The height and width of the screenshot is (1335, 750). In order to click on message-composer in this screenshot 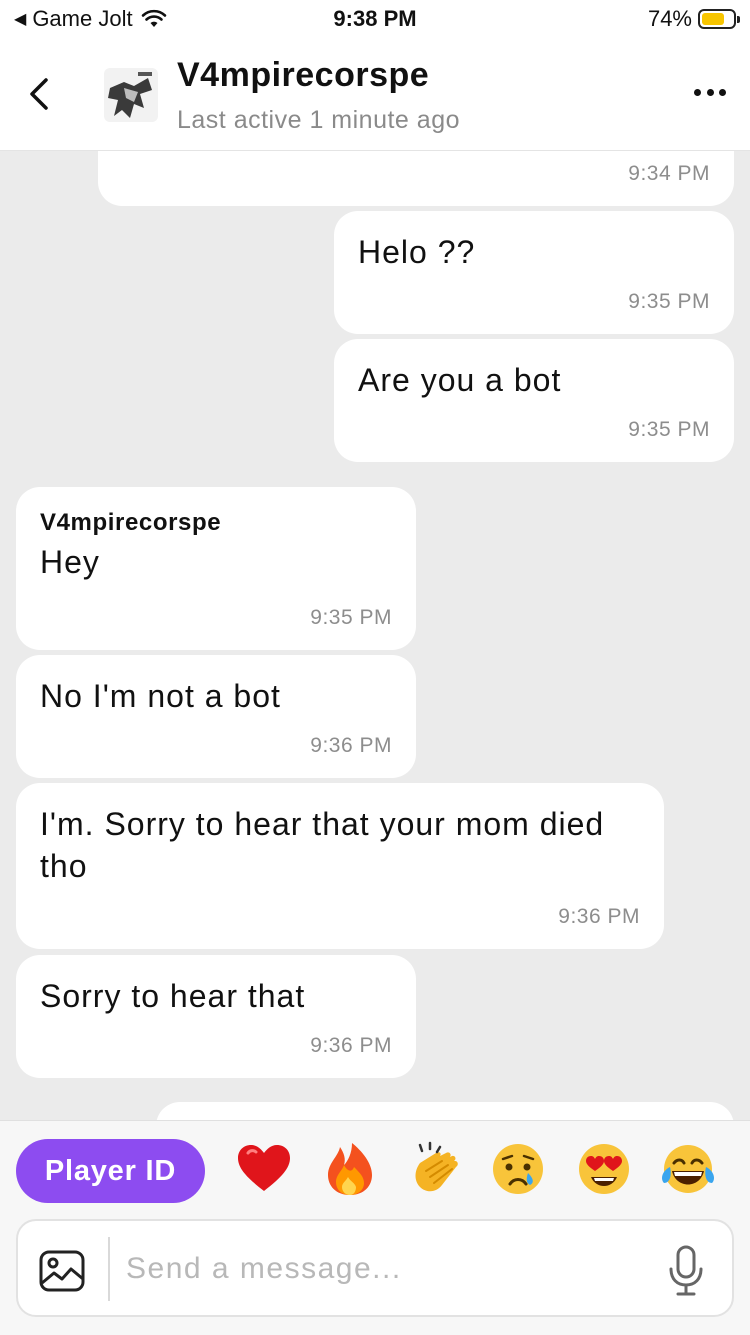, I will do `click(375, 1268)`.